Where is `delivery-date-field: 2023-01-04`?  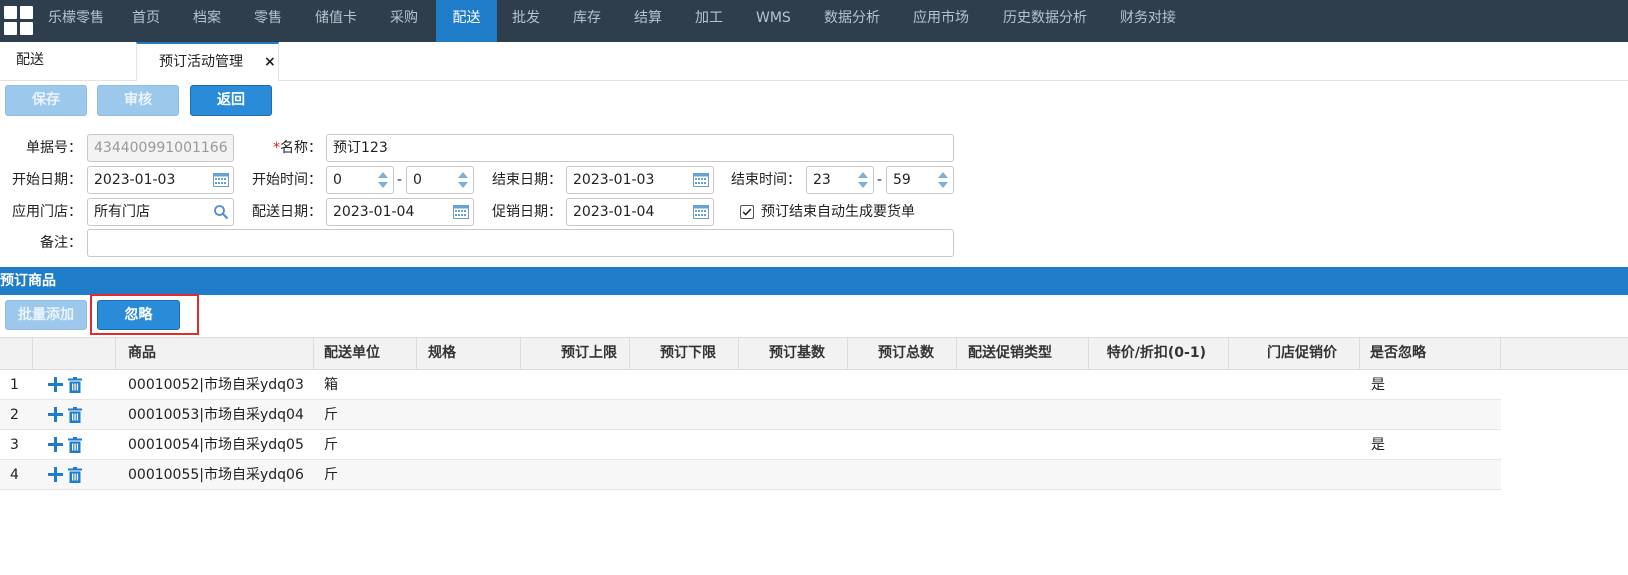 delivery-date-field: 2023-01-04 is located at coordinates (400, 212).